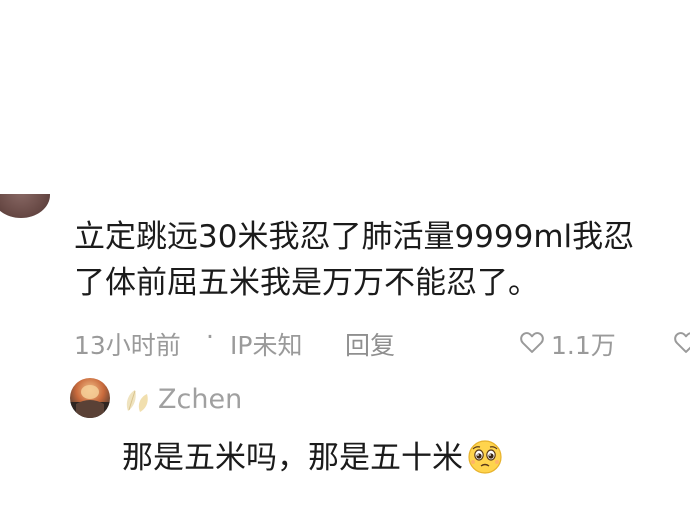 This screenshot has width=690, height=518. I want to click on heart-outline-icon, so click(532, 342).